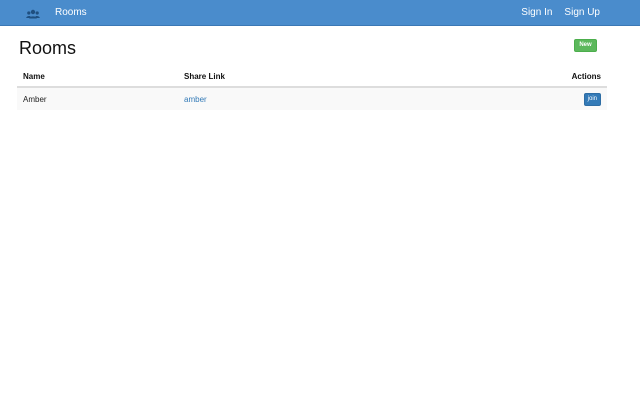 The width and height of the screenshot is (640, 400). I want to click on sign-up-link: Sign Up, so click(582, 13).